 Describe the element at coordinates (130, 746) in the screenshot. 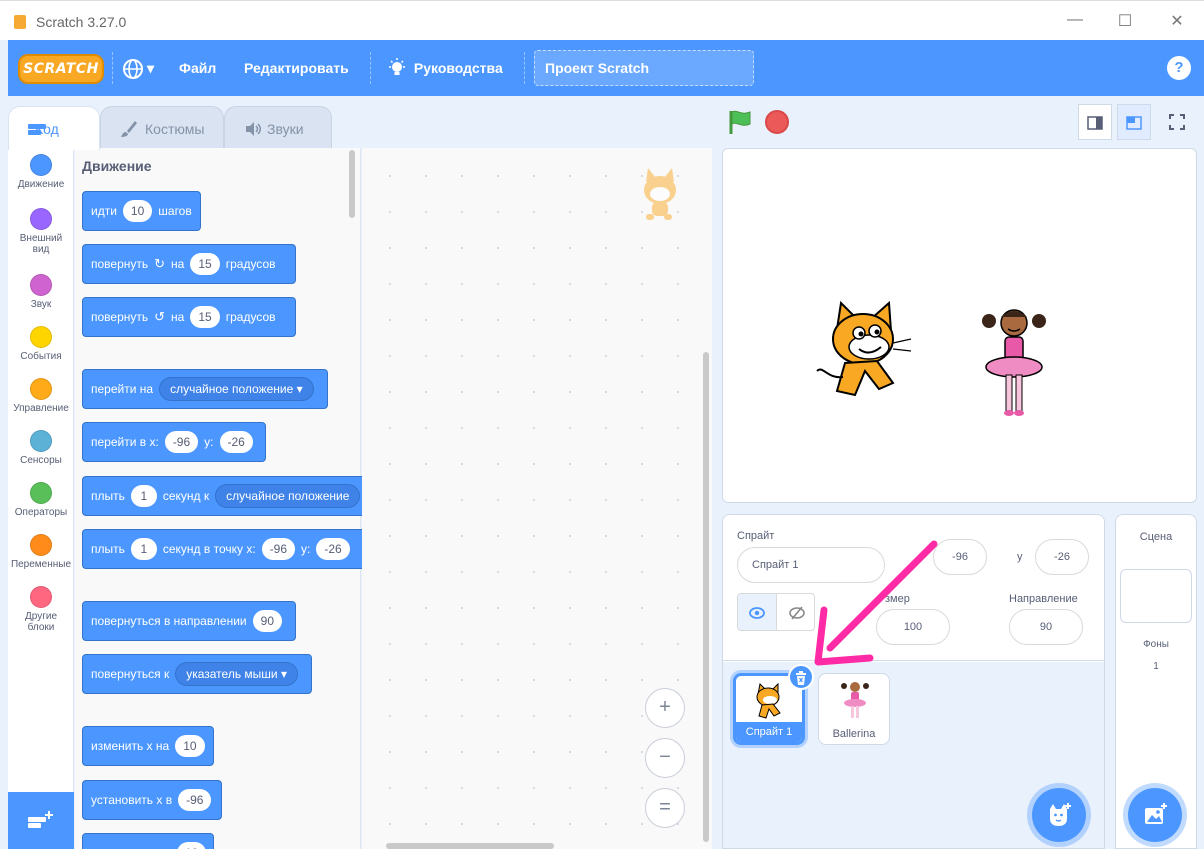

I see `block-text: изменить х на` at that location.